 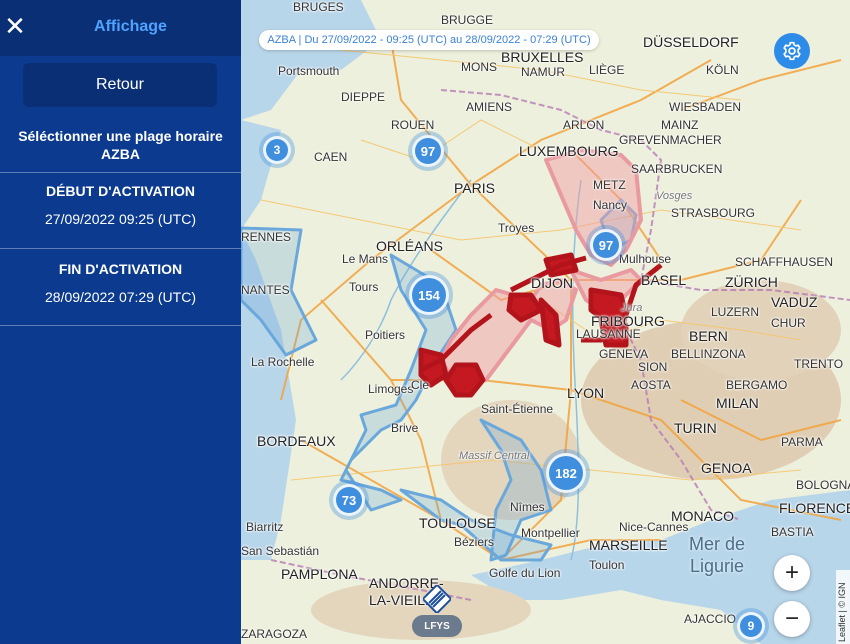 What do you see at coordinates (645, 259) in the screenshot?
I see `city-label: Mulhouse` at bounding box center [645, 259].